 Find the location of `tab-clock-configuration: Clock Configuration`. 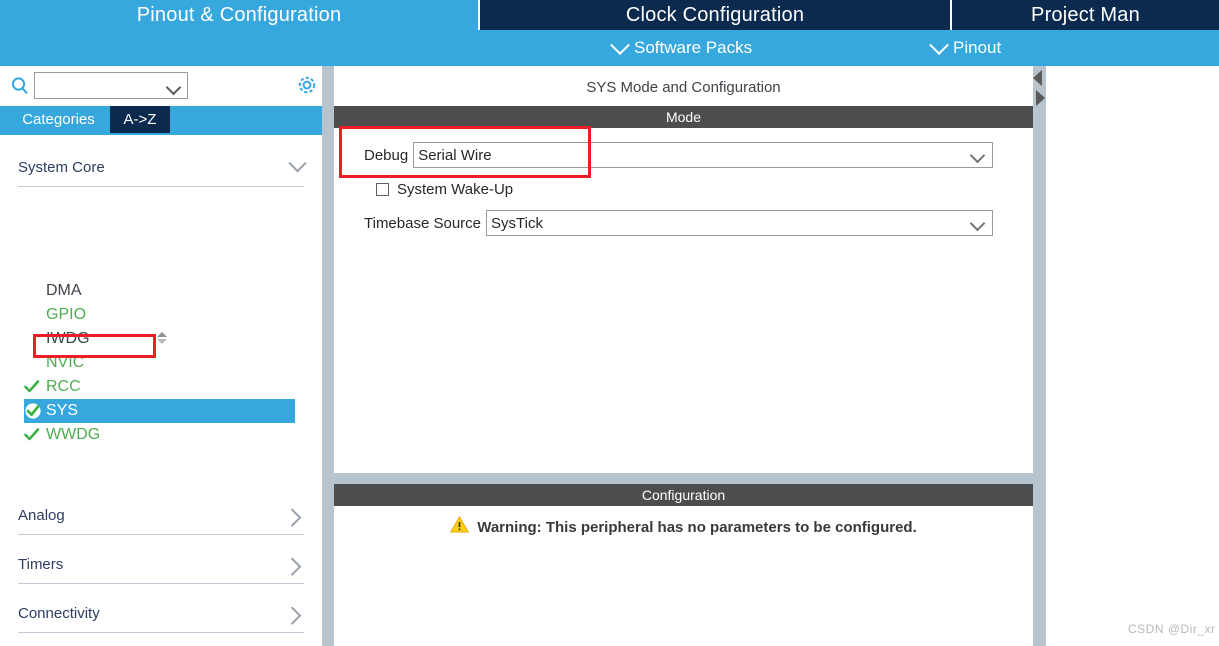

tab-clock-configuration: Clock Configuration is located at coordinates (714, 15).